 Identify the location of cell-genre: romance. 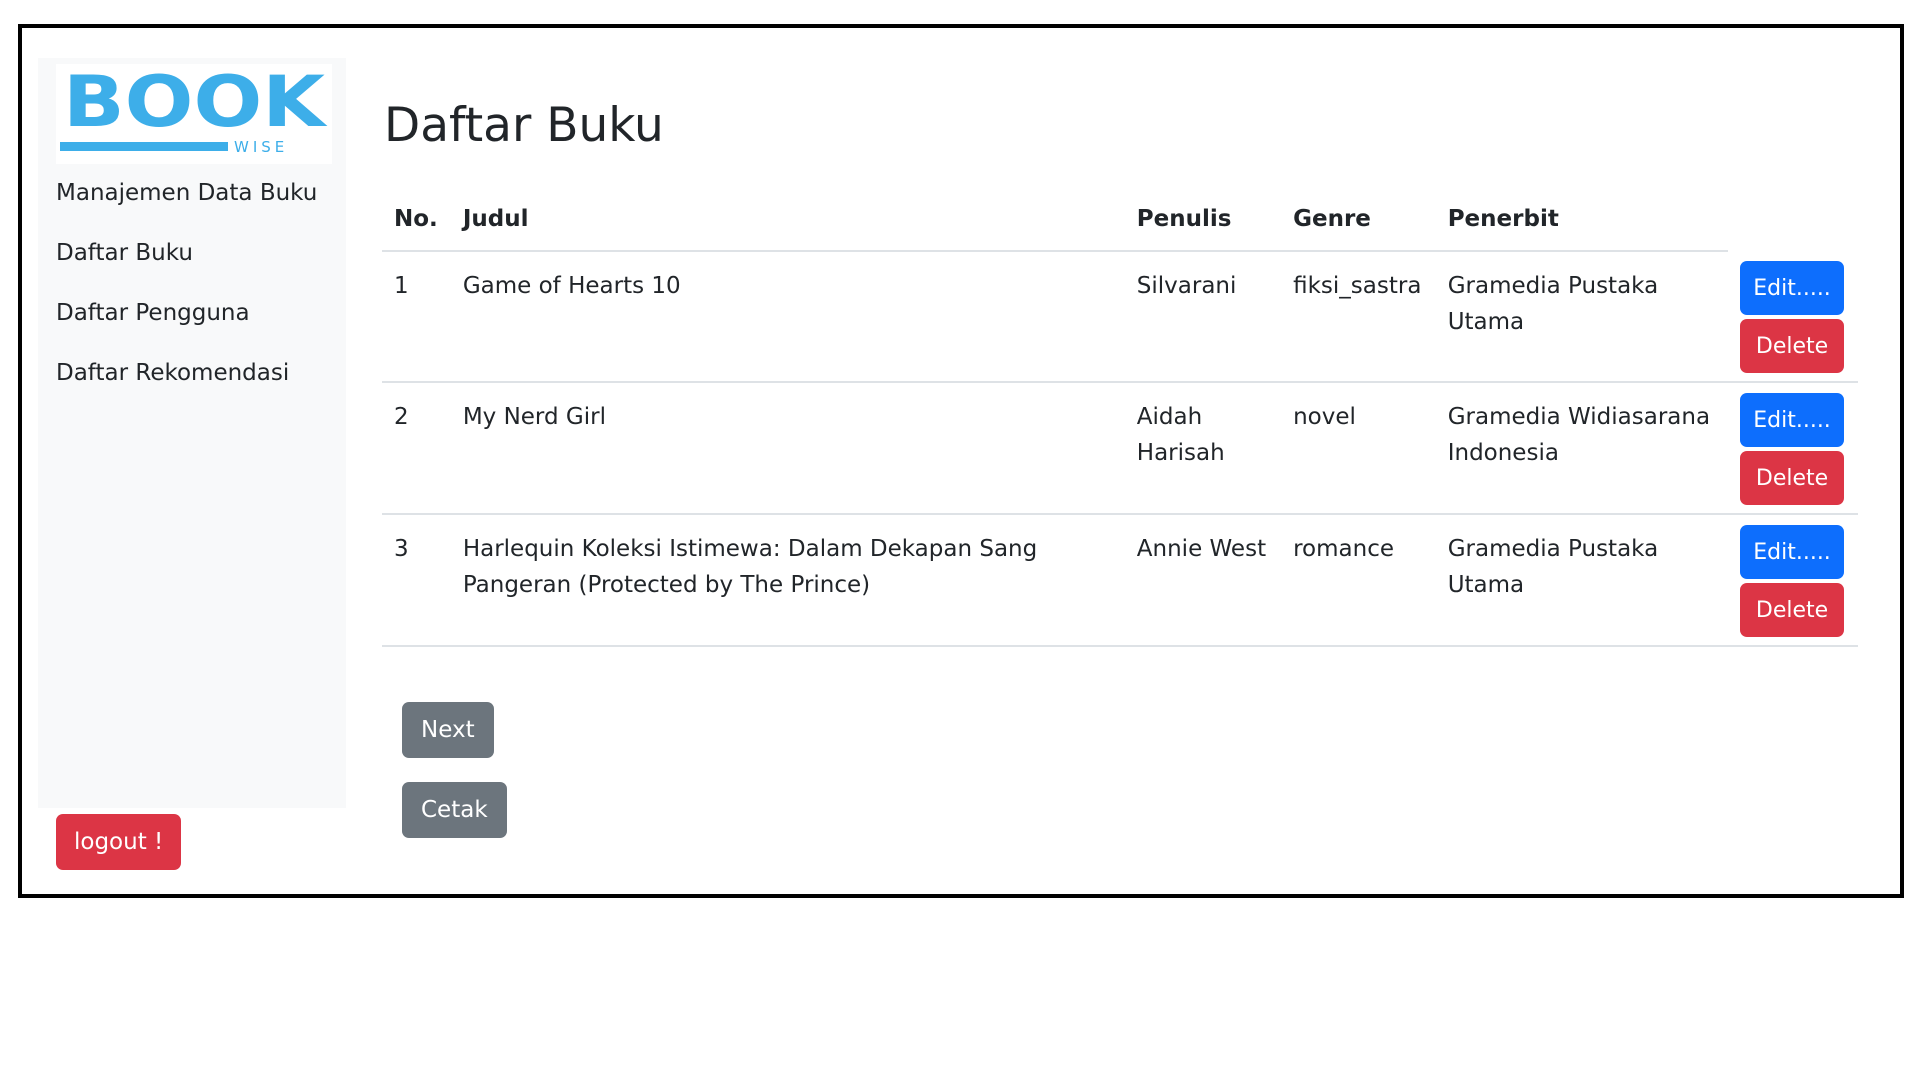
(1358, 580).